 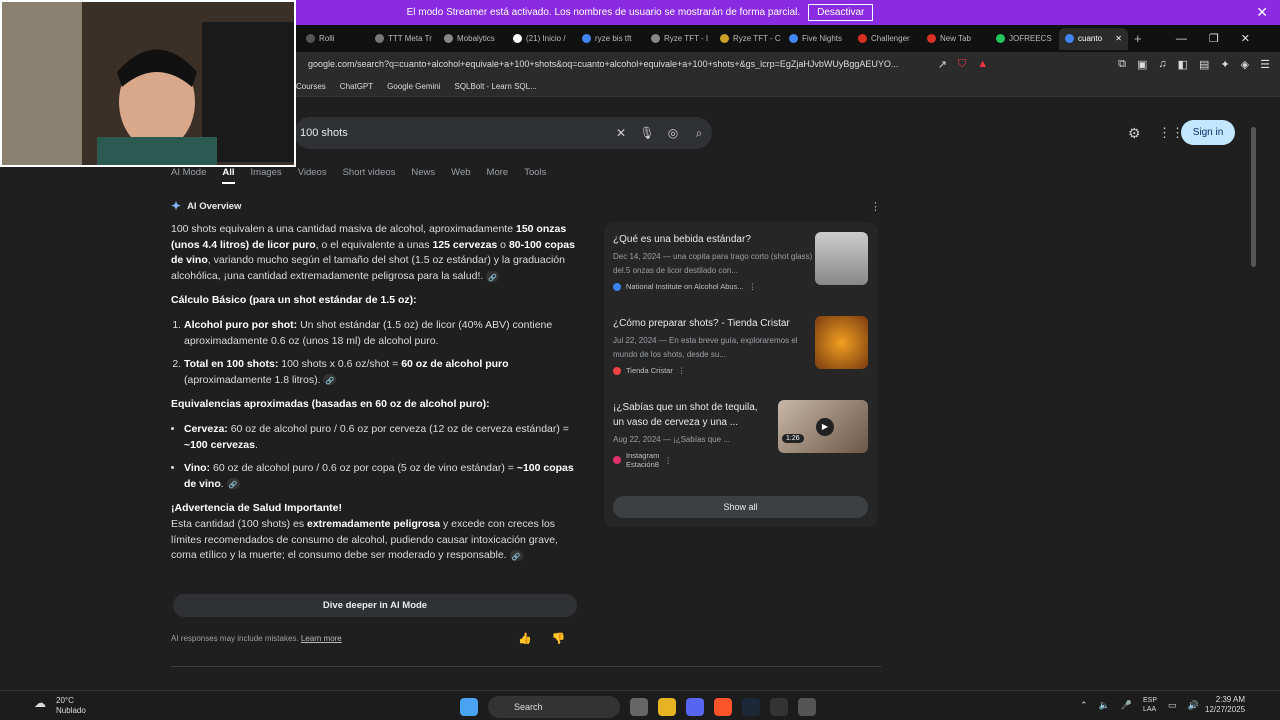 What do you see at coordinates (469, 707) in the screenshot?
I see `windows-start-icon` at bounding box center [469, 707].